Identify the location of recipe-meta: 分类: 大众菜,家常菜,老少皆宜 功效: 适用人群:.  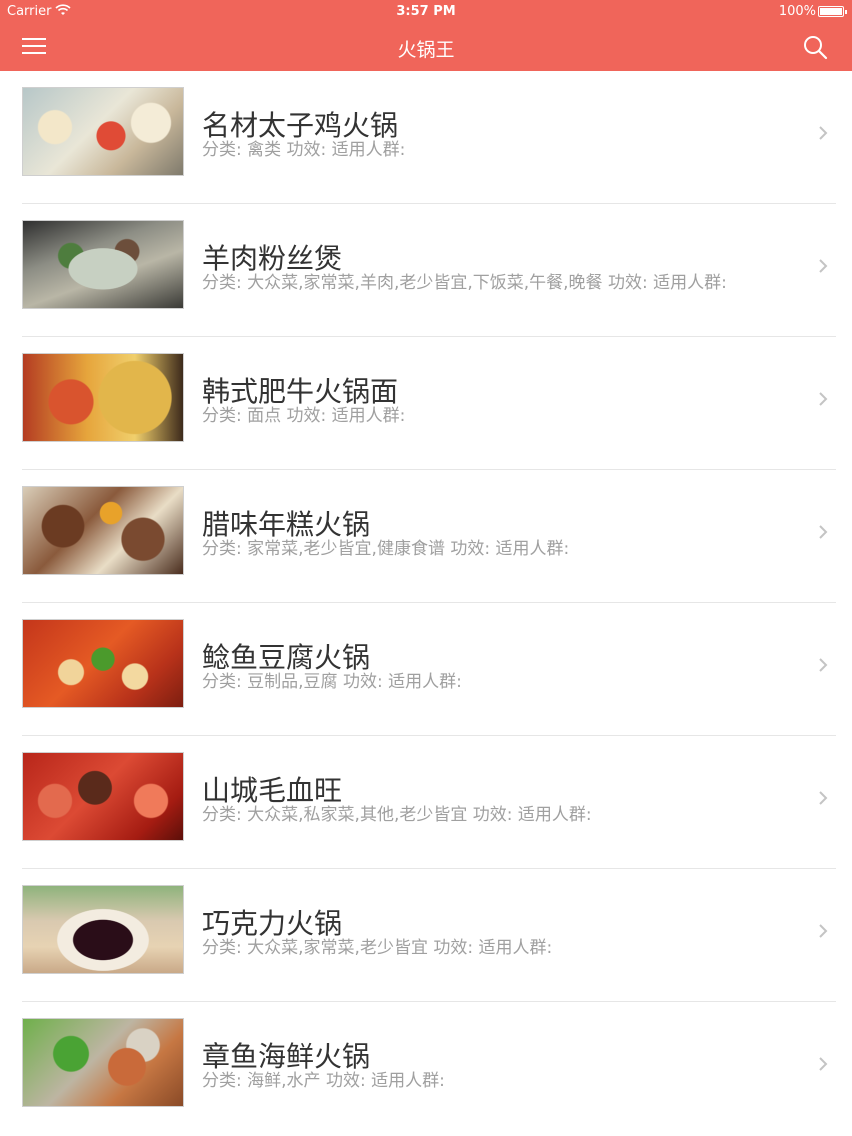
(377, 948).